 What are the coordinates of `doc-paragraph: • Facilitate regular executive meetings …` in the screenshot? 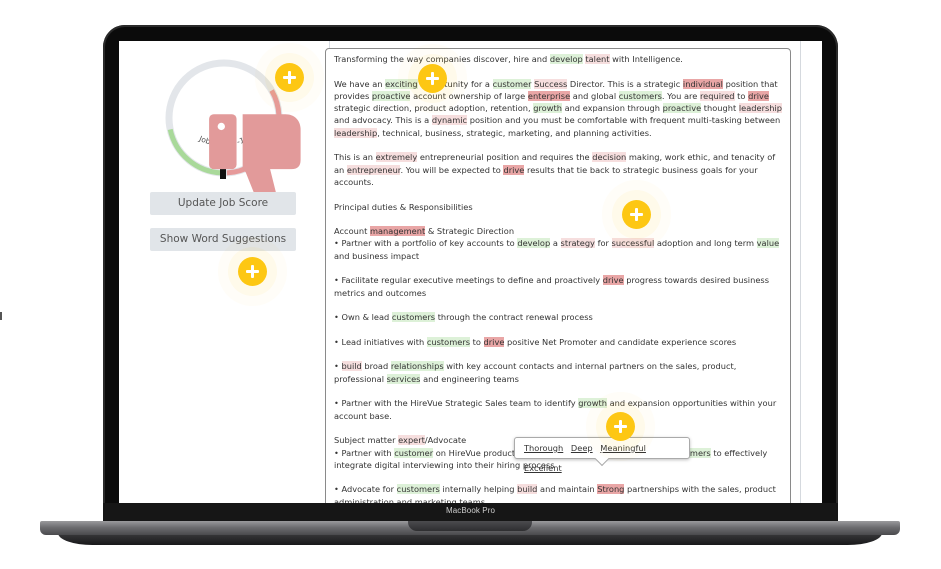 It's located at (551, 286).